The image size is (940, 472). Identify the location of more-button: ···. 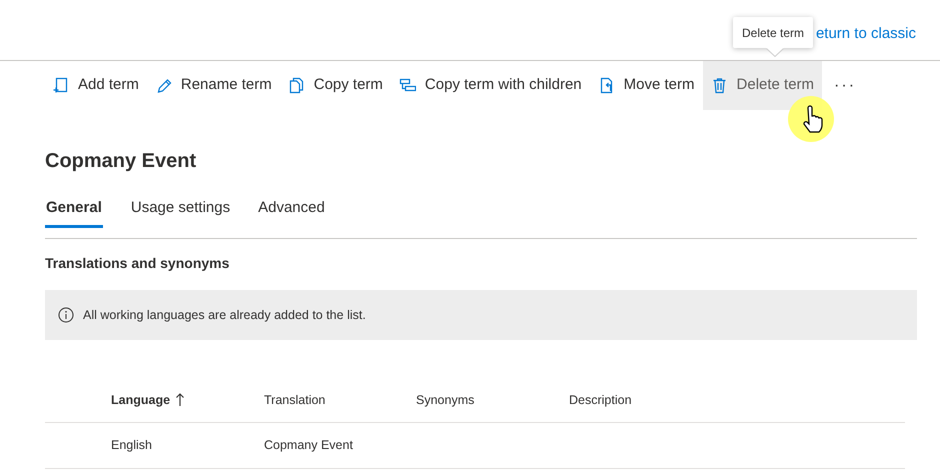
(845, 86).